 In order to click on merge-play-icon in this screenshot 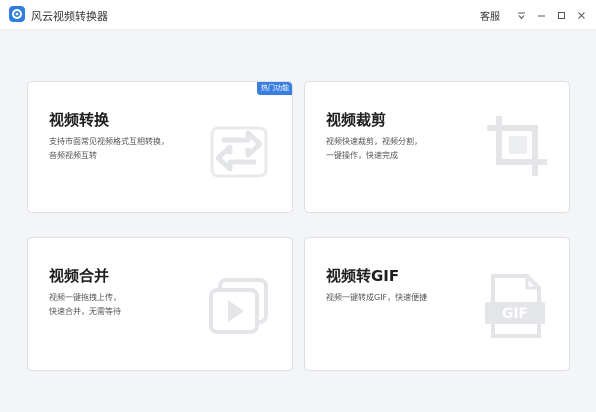, I will do `click(239, 309)`.